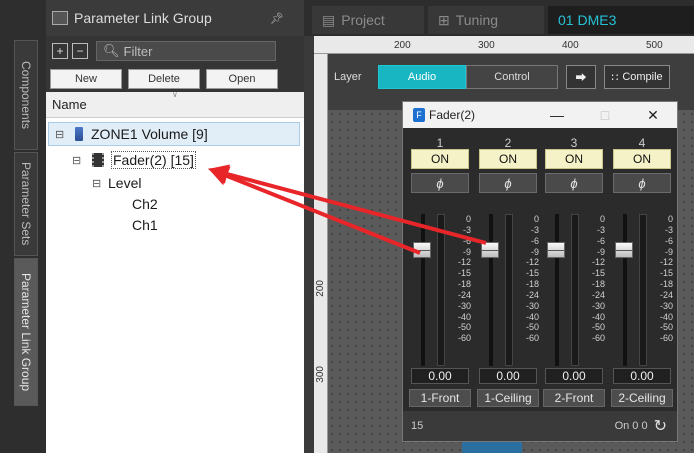 The width and height of the screenshot is (694, 453). What do you see at coordinates (138, 51) in the screenshot?
I see `filter-placeholder: Filter` at bounding box center [138, 51].